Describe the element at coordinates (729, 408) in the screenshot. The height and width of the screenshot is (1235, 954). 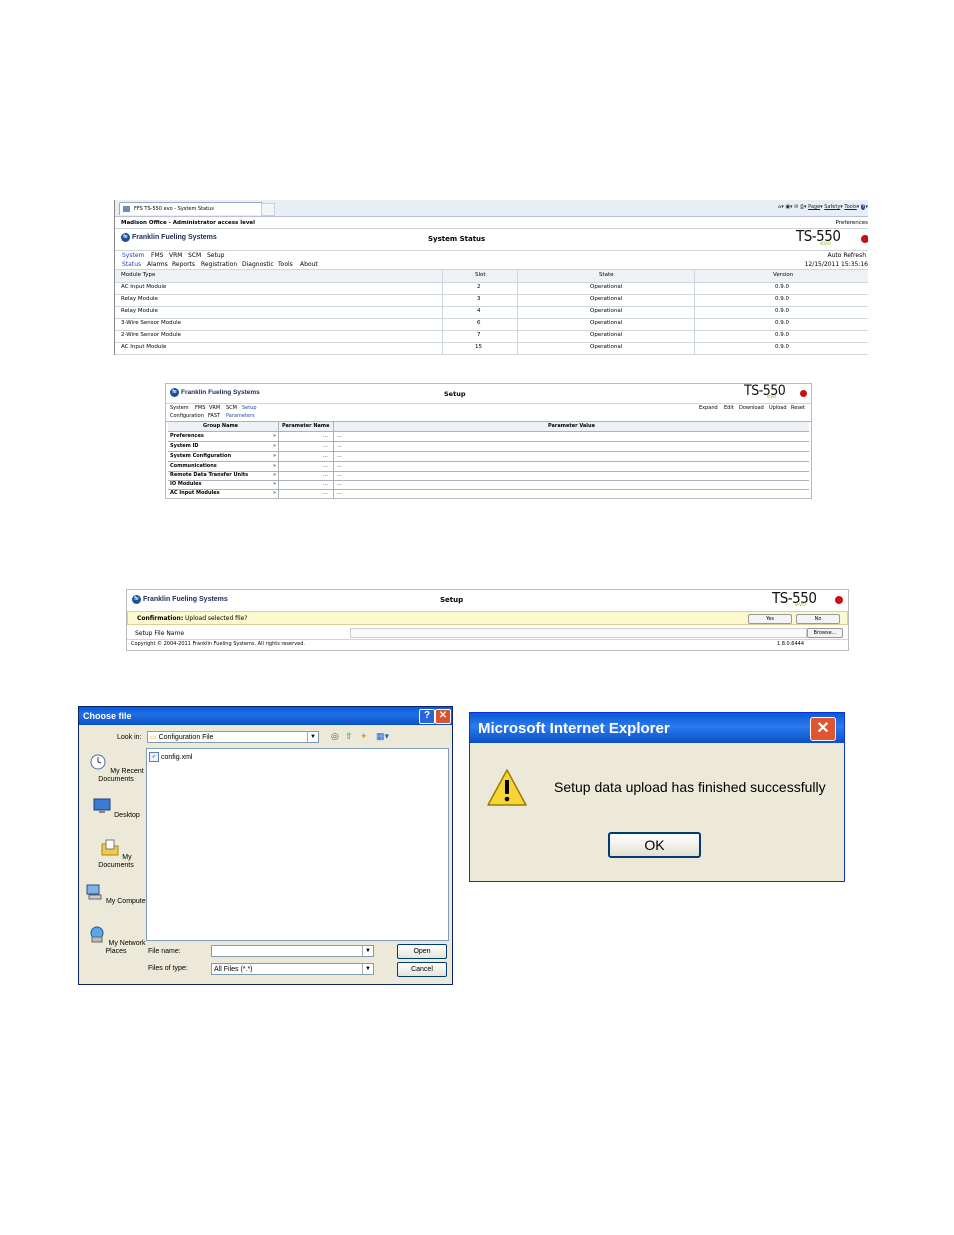
I see `edit-button: Edit` at that location.